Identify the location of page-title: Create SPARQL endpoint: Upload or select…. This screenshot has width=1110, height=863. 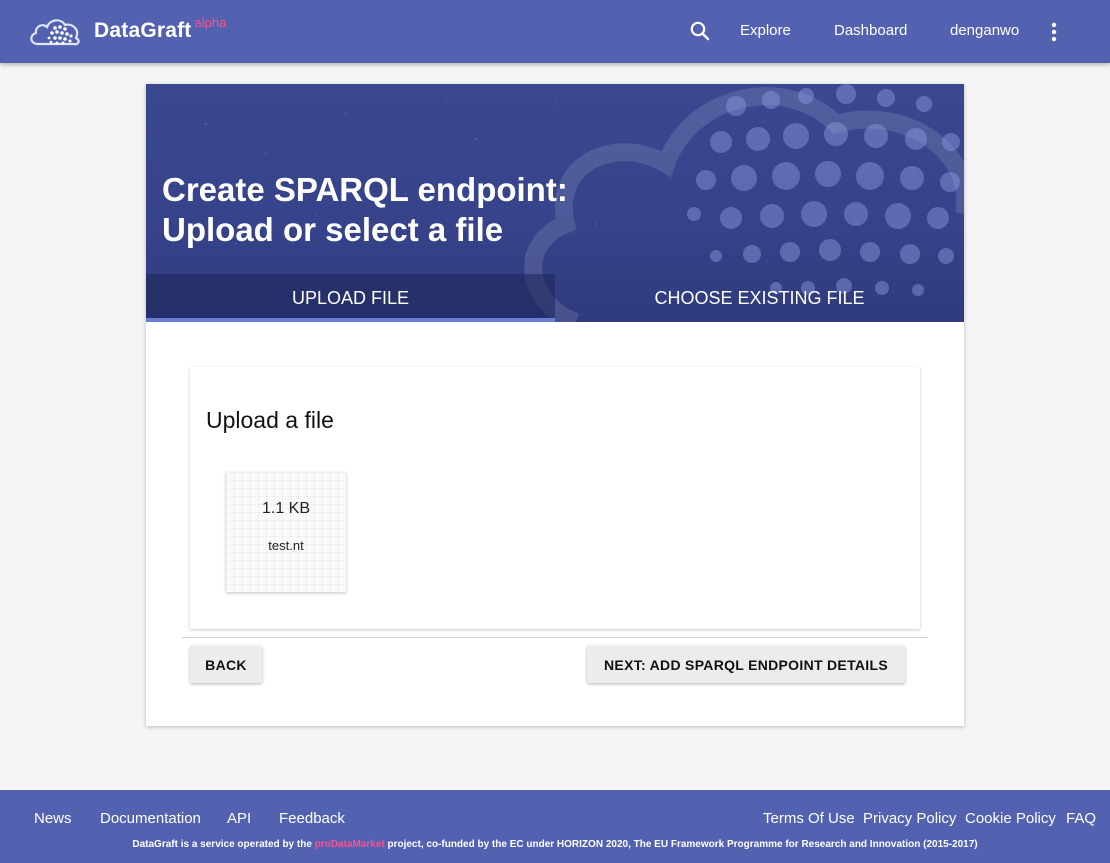
(462, 210).